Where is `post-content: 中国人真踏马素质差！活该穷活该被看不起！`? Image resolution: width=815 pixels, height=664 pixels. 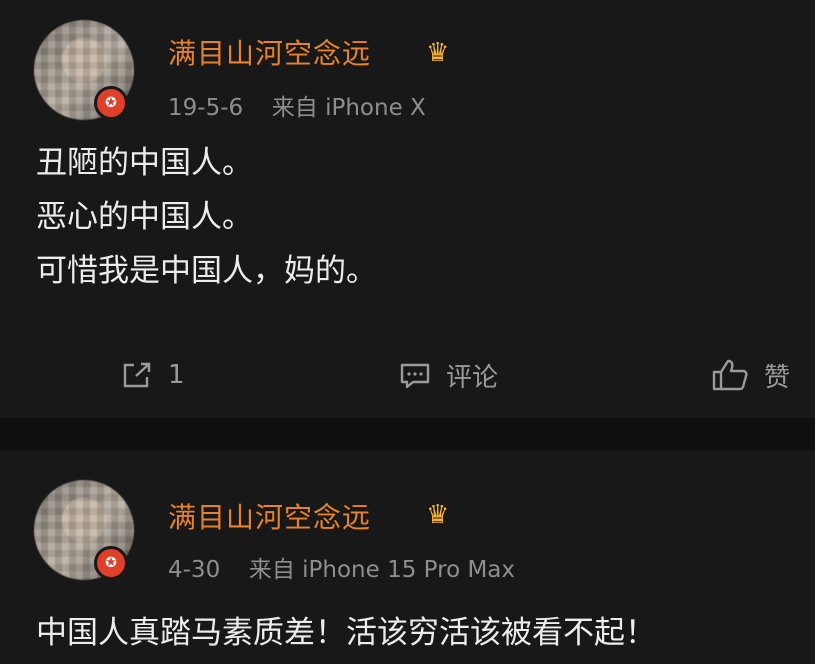 post-content: 中国人真踏马素质差！活该穷活该被看不起！ is located at coordinates (346, 633).